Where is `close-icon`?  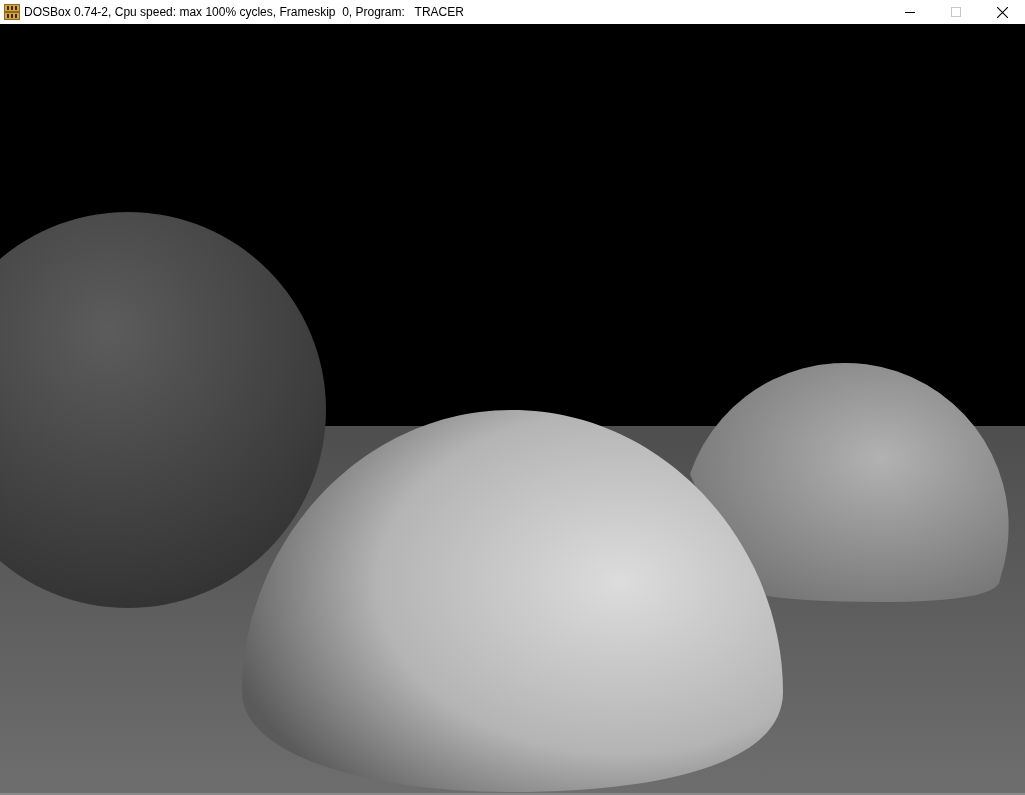 close-icon is located at coordinates (1002, 12).